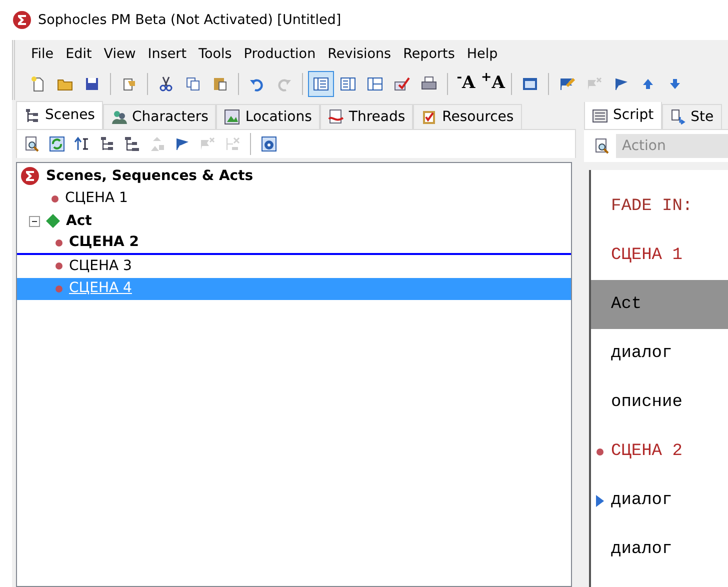 This screenshot has height=587, width=728. I want to click on map-icon, so click(232, 117).